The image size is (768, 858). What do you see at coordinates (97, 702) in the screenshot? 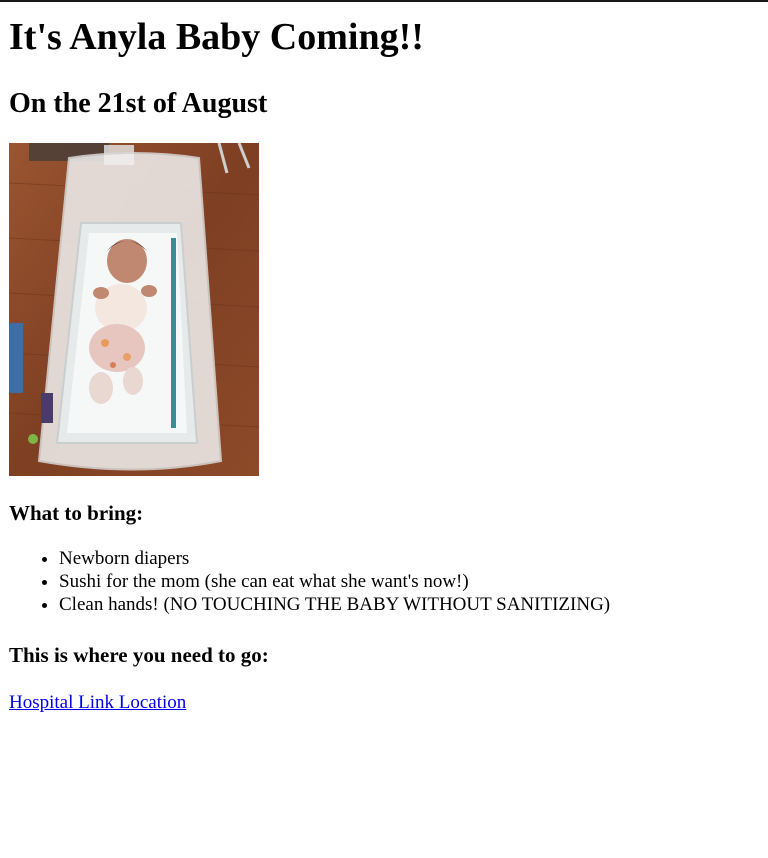
I see `hospital-location-link: Hospital Link Location` at bounding box center [97, 702].